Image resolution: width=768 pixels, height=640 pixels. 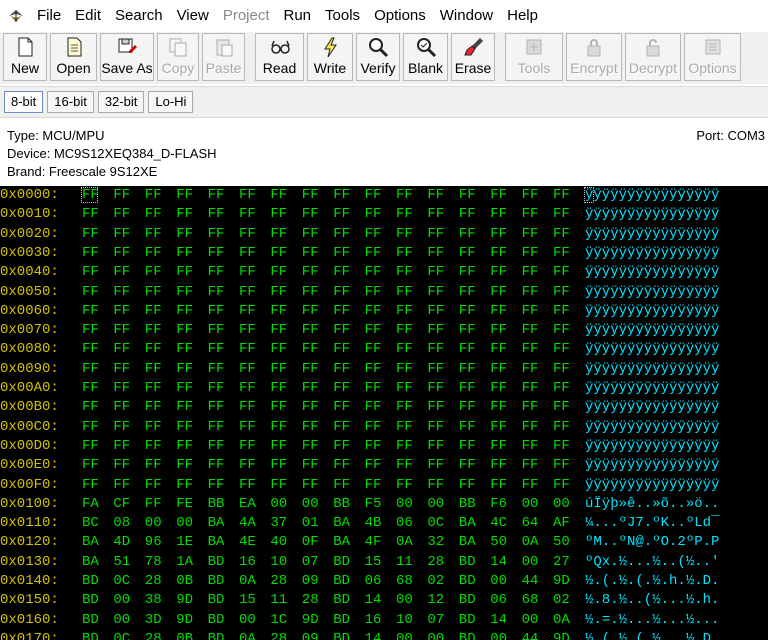 I want to click on hex-byte: 14, so click(x=498, y=620).